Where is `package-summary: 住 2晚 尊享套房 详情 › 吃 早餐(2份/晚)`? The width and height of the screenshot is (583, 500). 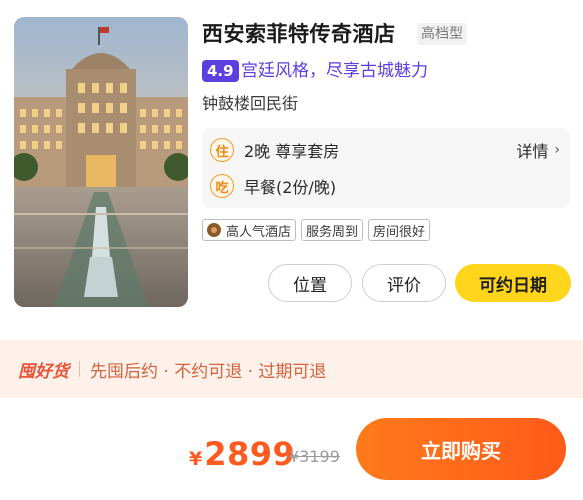
package-summary: 住 2晚 尊享套房 详情 › 吃 早餐(2份/晚) is located at coordinates (386, 168).